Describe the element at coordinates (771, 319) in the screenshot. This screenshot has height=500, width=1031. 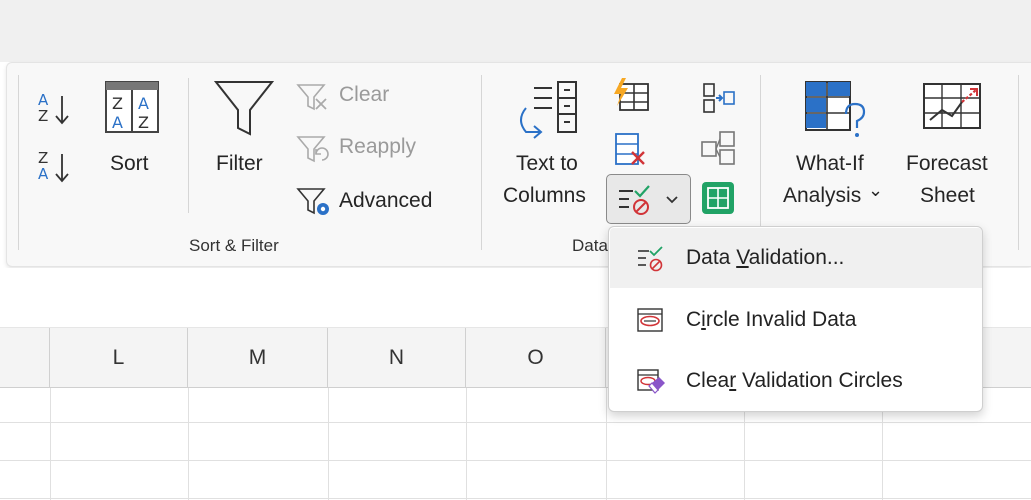
I see `menu-item-circle-invalid-data-label: Circle Invalid Data` at that location.